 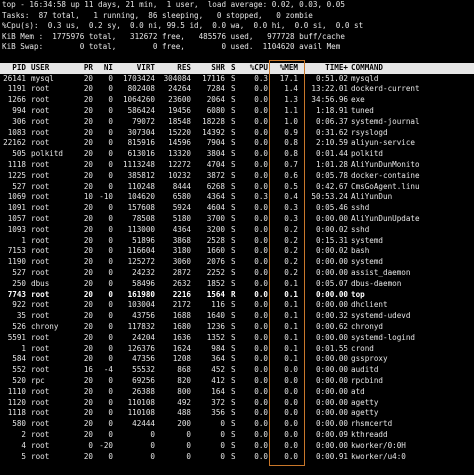 I want to click on column-header-shr: SHR, so click(x=210, y=68).